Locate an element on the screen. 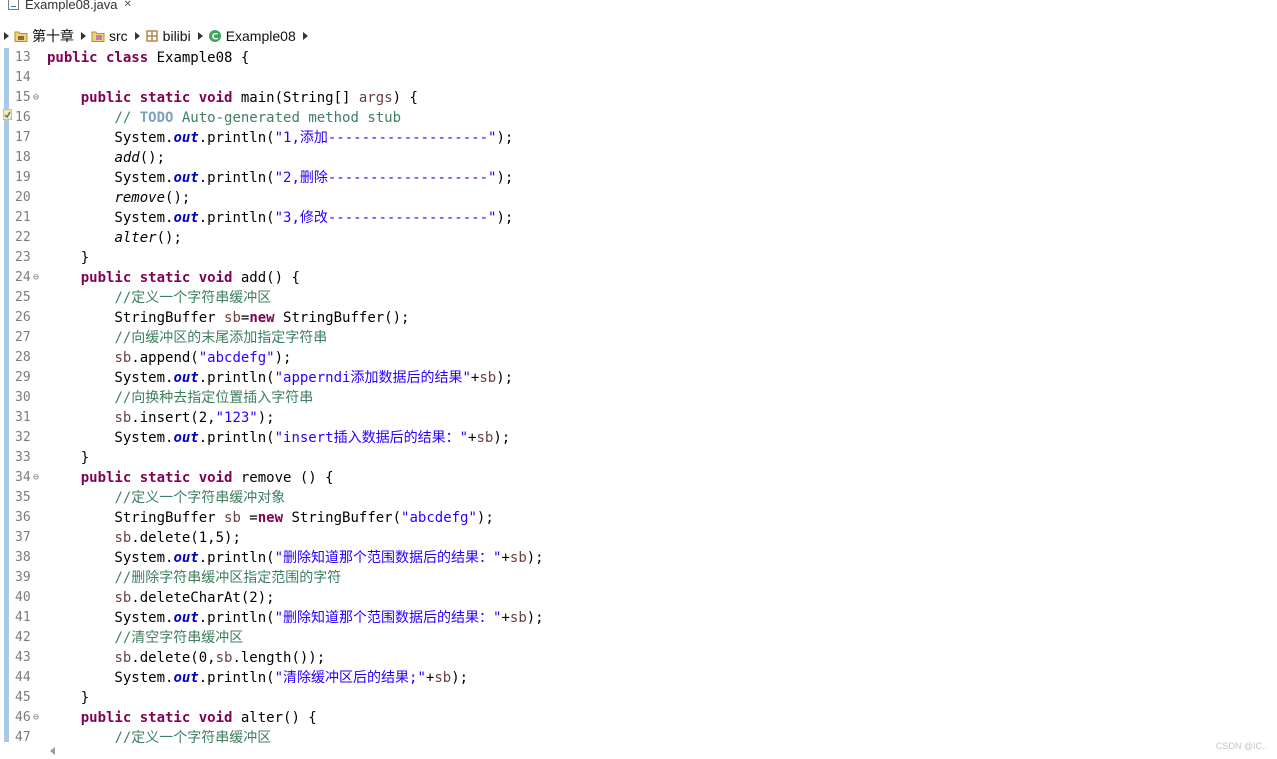 The width and height of the screenshot is (1277, 759). code-line: 28 sb.append("abcdefg"); is located at coordinates (638, 358).